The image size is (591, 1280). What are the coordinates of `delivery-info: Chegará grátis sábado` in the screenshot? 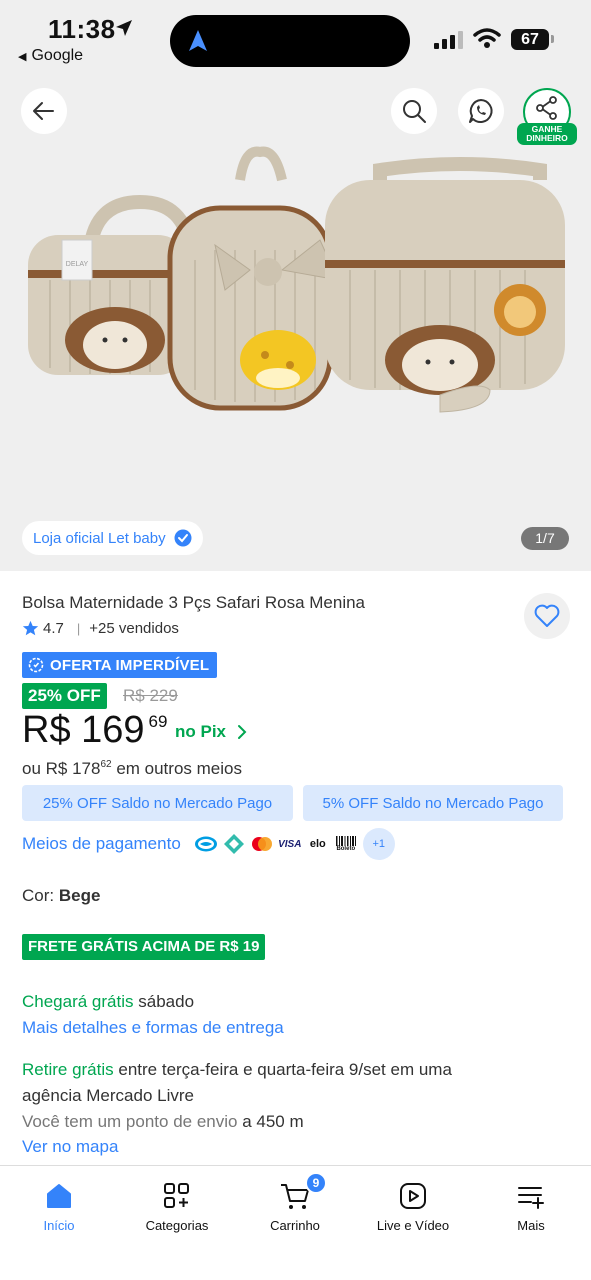 It's located at (108, 1002).